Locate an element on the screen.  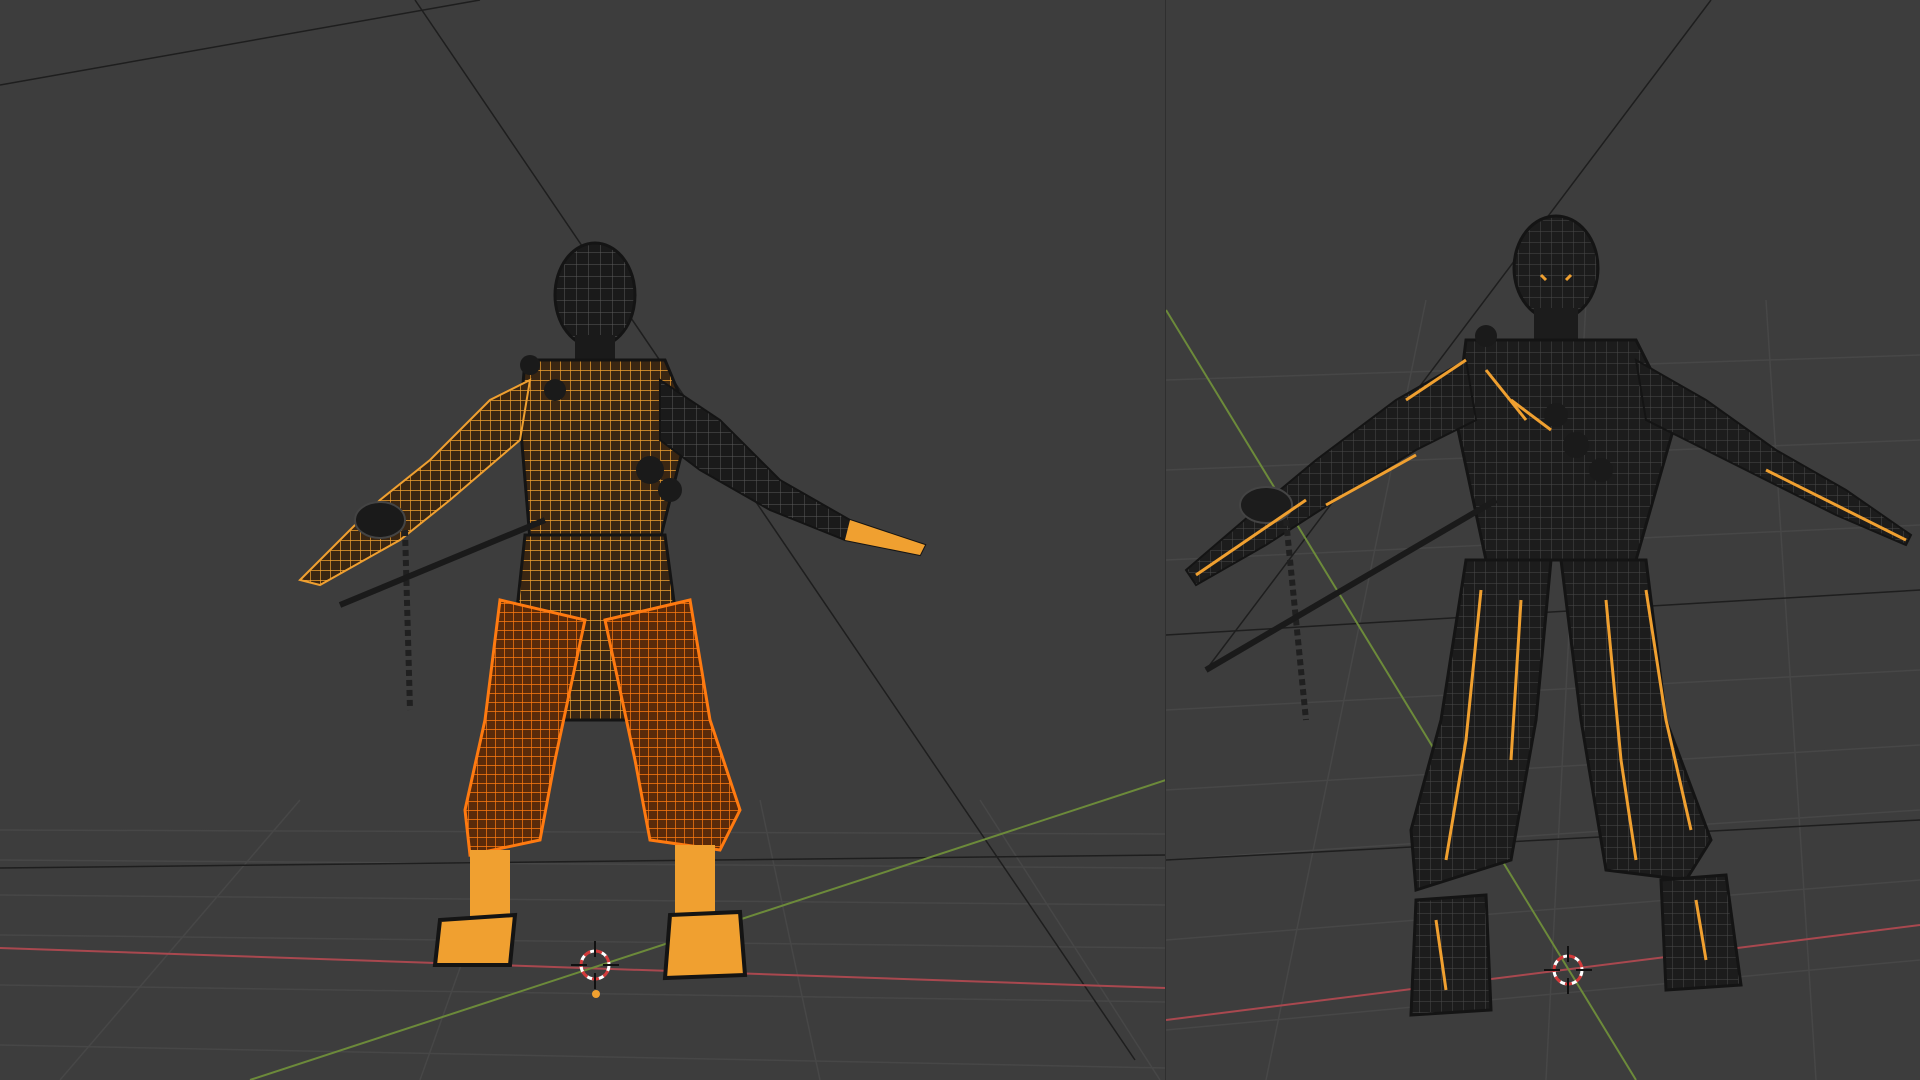
3d-cursor-icon is located at coordinates (595, 965).